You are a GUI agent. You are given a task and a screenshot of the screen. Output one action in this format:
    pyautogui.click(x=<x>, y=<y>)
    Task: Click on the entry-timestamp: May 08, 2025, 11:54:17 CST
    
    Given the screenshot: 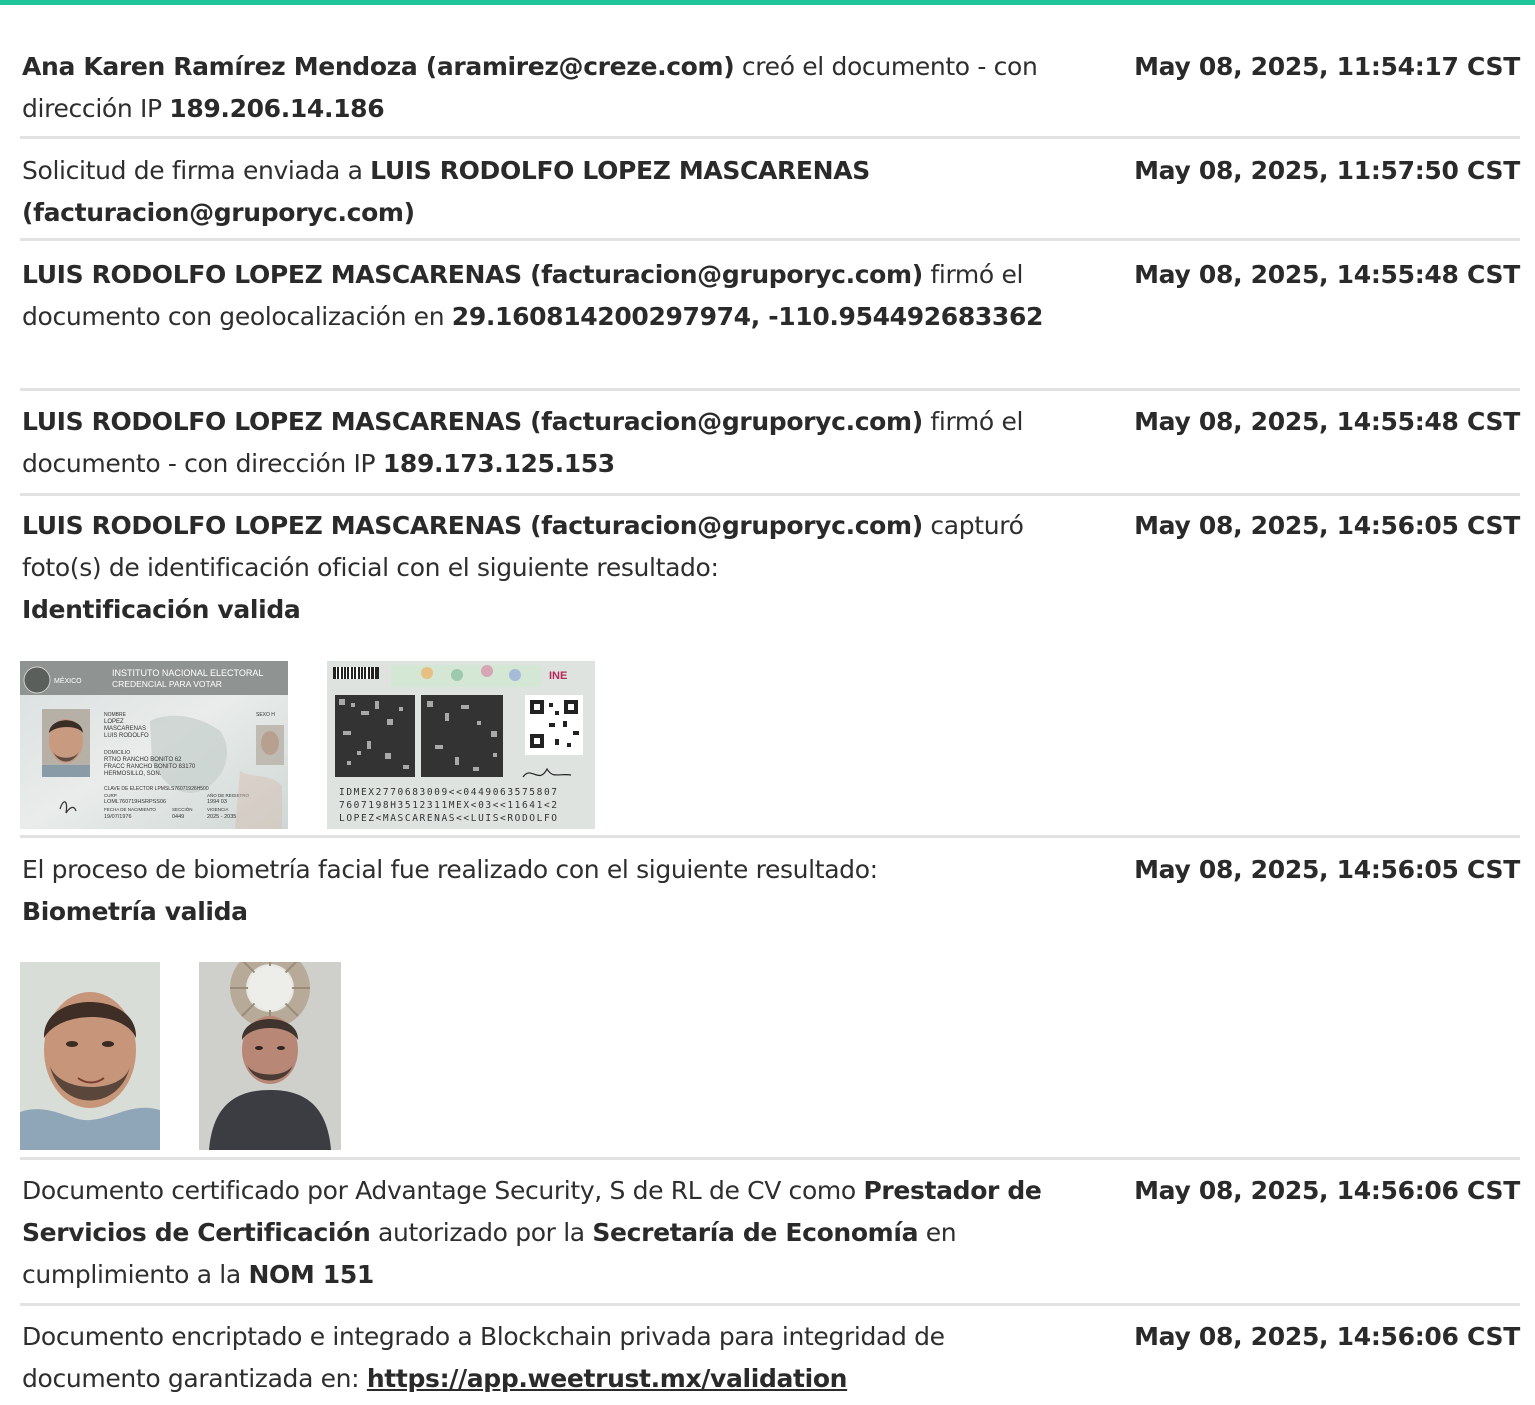 What is the action you would take?
    pyautogui.click(x=1327, y=66)
    